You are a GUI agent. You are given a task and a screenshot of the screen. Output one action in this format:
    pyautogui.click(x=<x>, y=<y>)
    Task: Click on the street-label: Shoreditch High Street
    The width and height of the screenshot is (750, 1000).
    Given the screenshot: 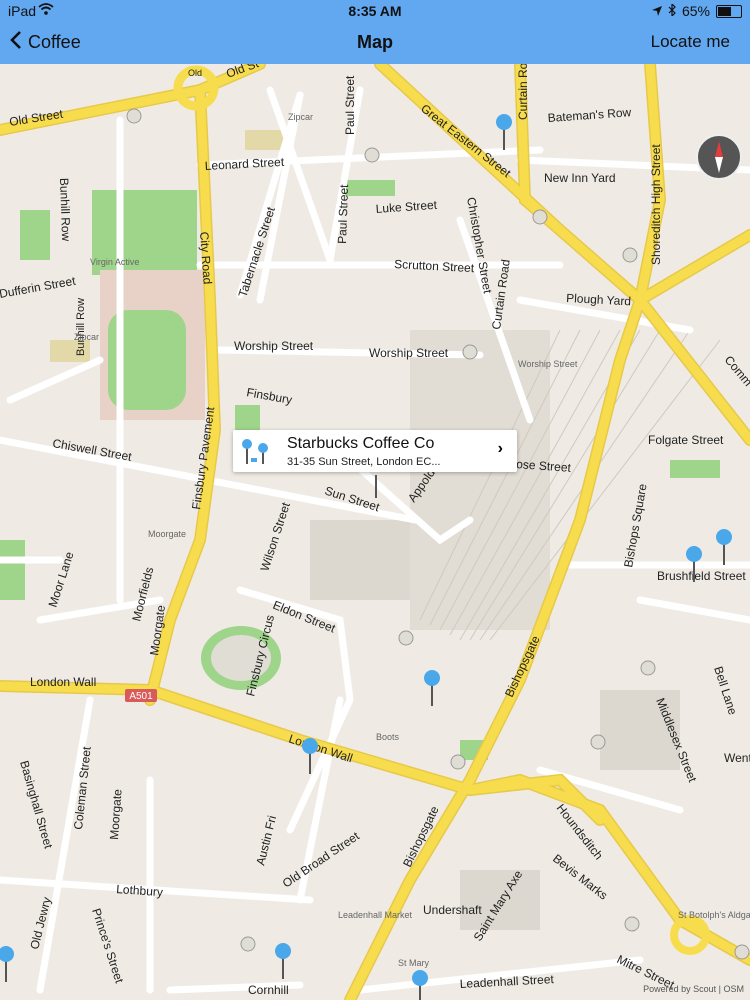 What is the action you would take?
    pyautogui.click(x=656, y=204)
    